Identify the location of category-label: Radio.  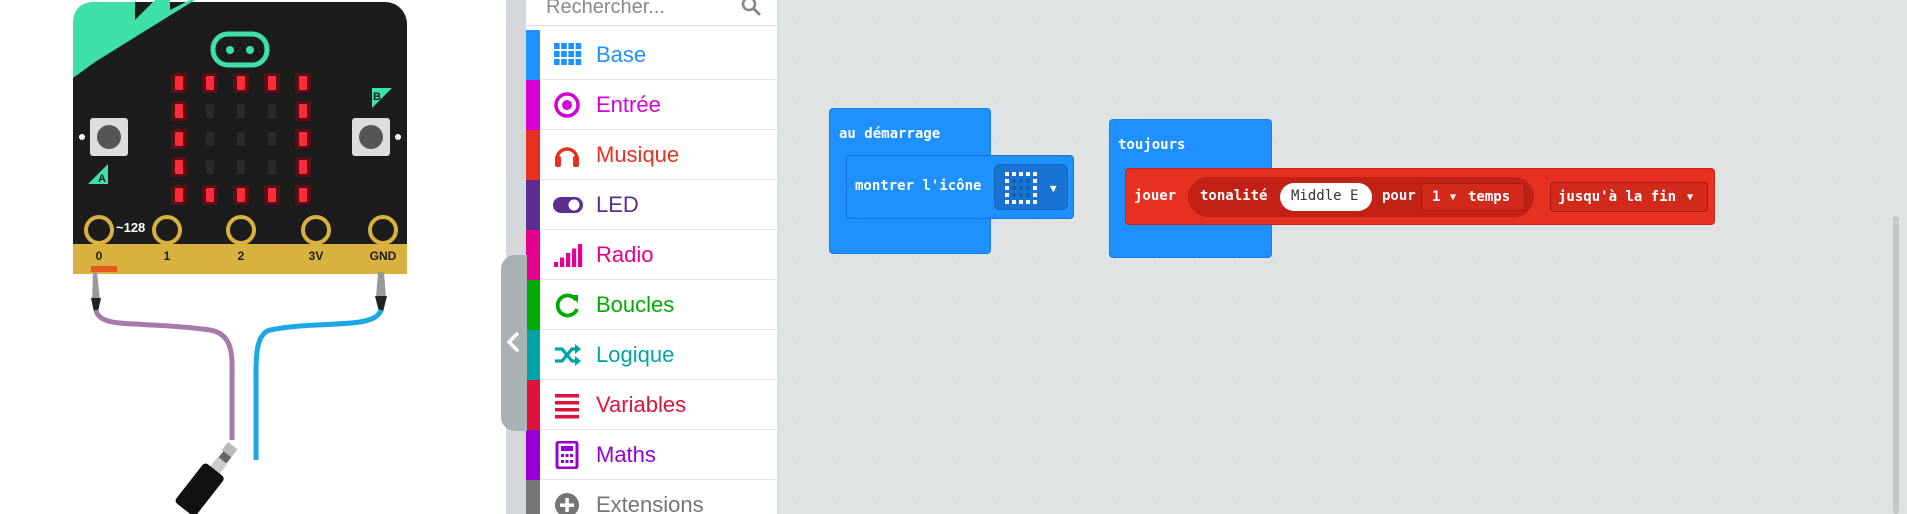
(625, 254).